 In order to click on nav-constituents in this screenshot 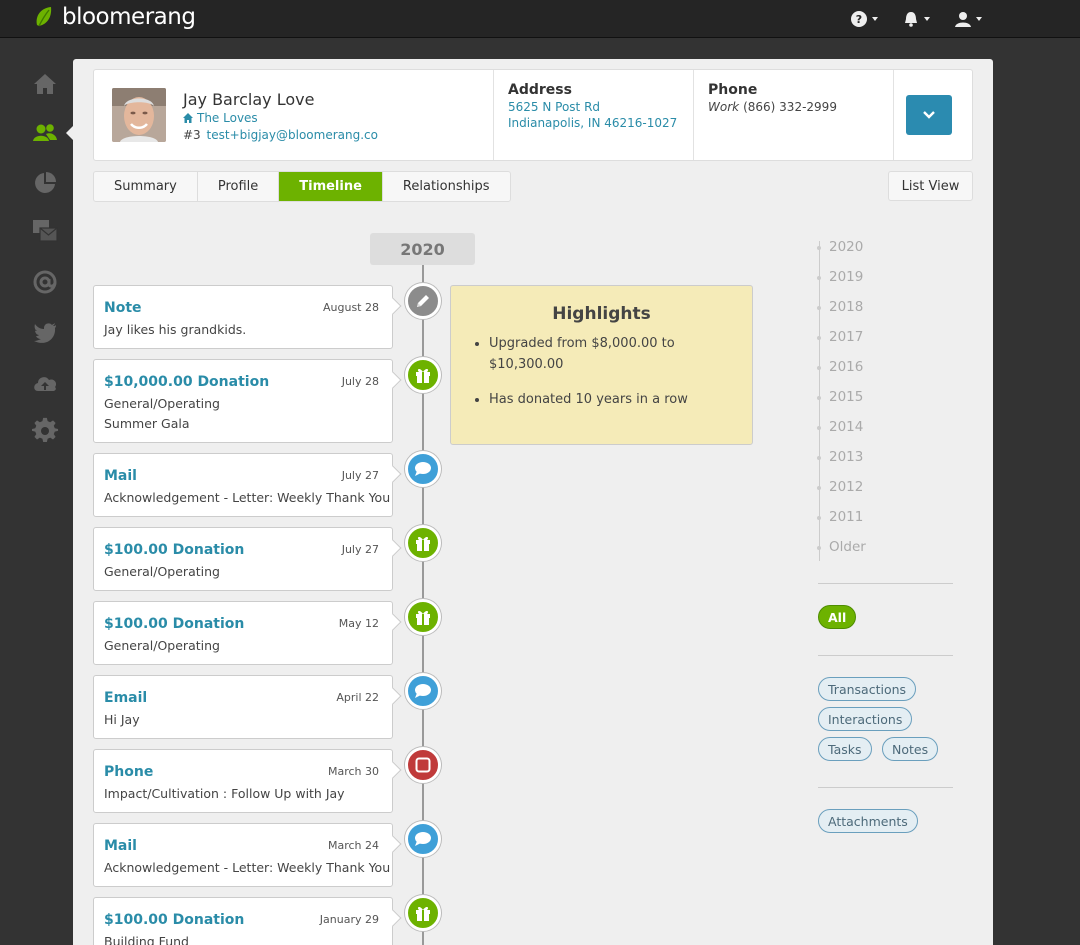, I will do `click(45, 133)`.